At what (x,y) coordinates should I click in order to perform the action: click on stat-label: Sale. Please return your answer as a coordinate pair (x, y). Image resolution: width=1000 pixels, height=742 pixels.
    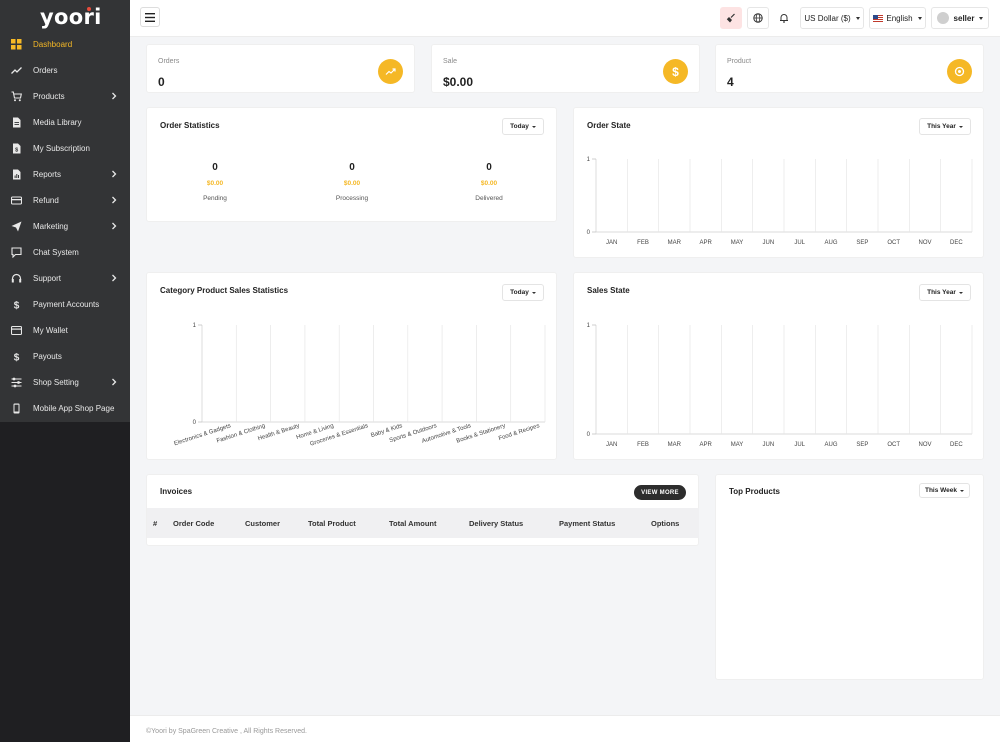
    Looking at the image, I should click on (450, 61).